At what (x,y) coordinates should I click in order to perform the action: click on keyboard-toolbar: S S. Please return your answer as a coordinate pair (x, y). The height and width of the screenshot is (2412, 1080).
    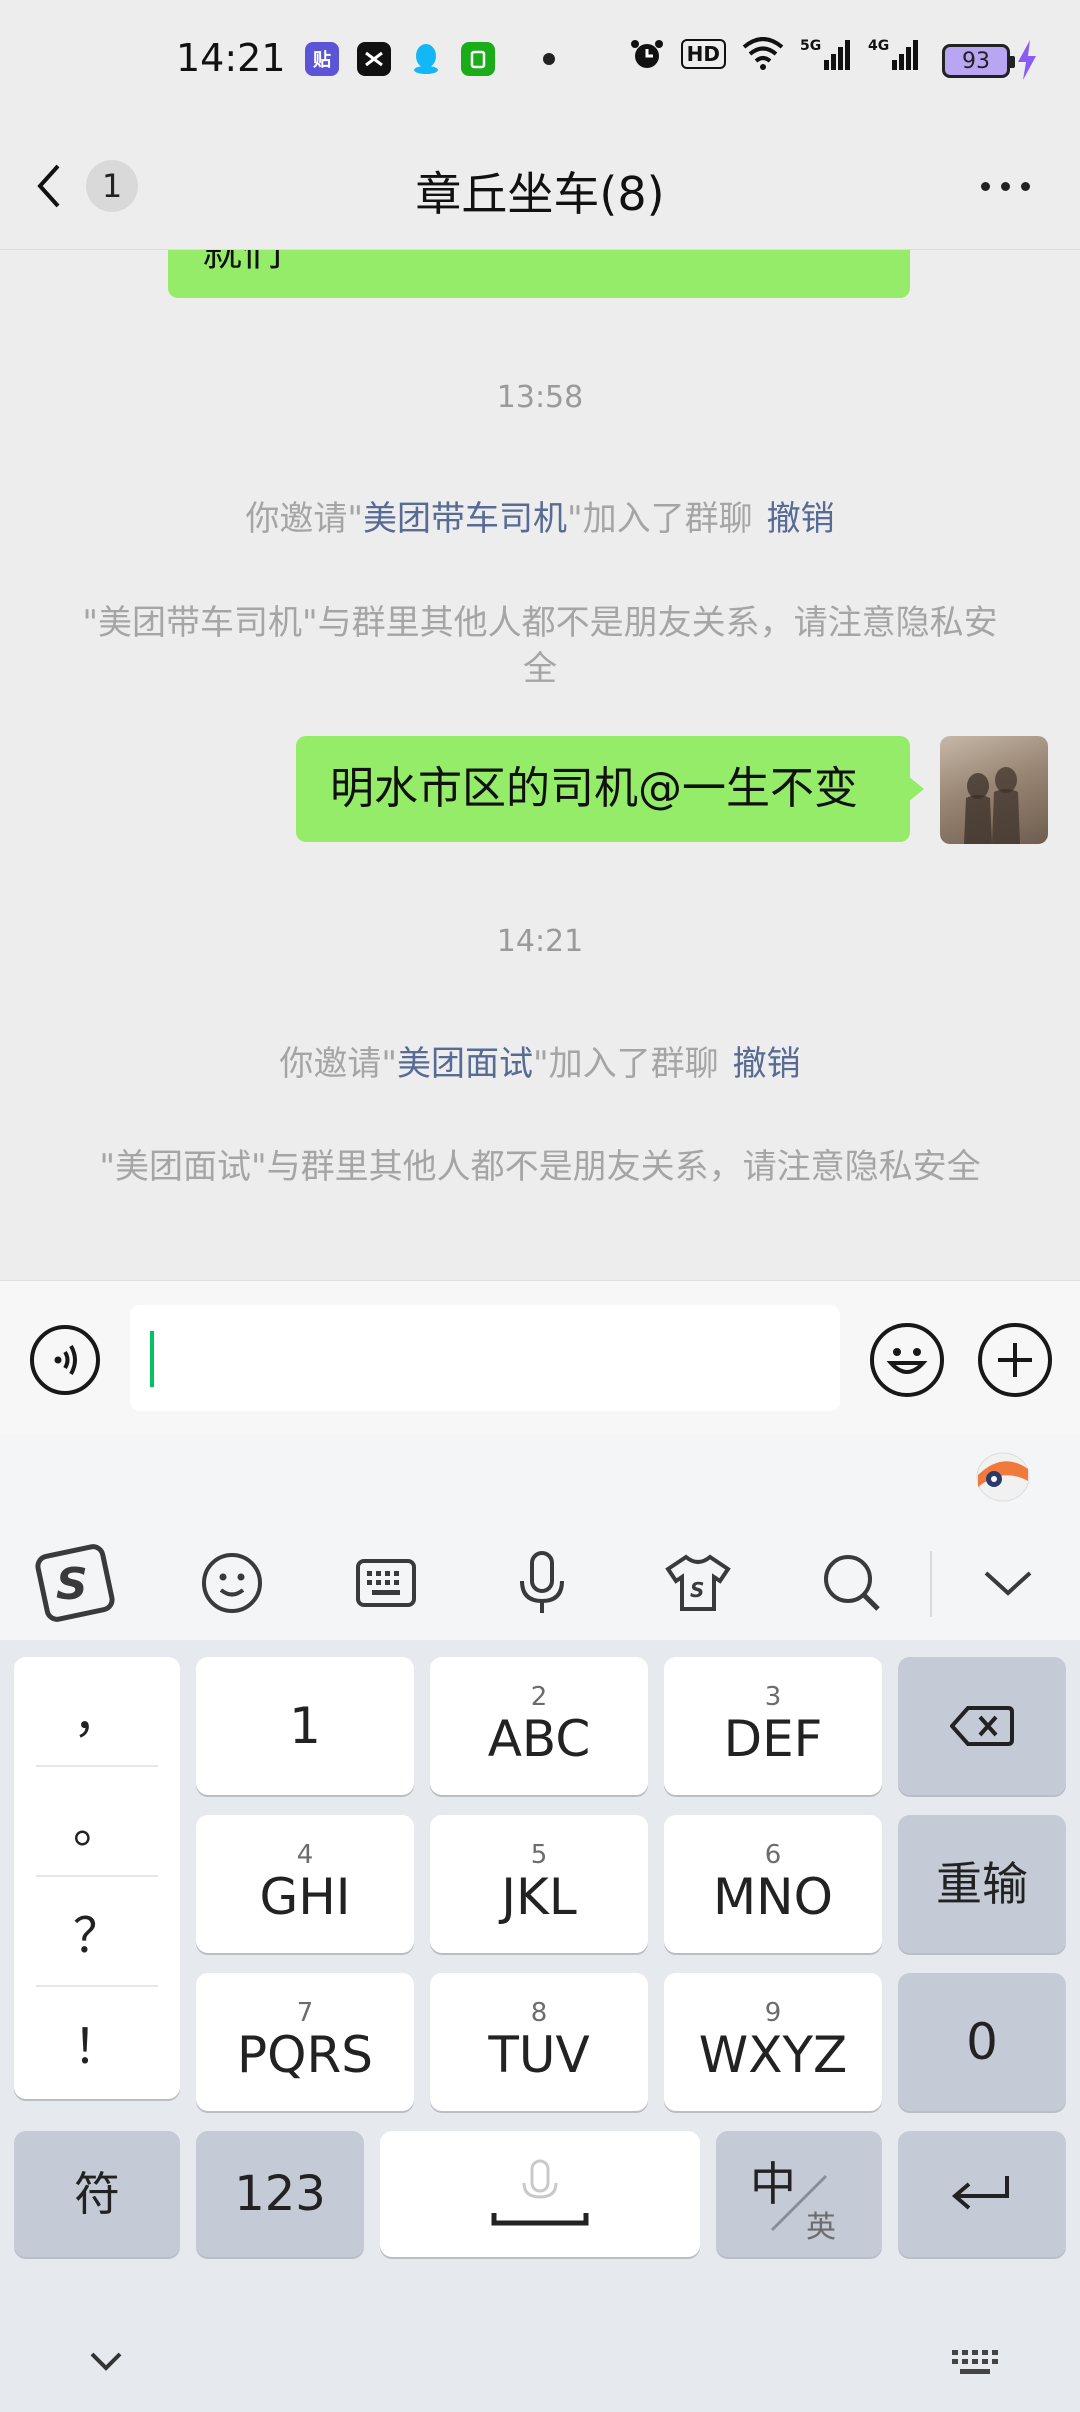
    Looking at the image, I should click on (540, 1583).